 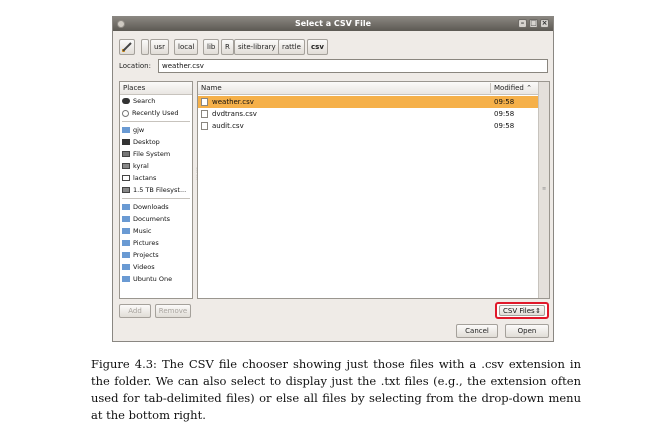 I want to click on places-item-downloads: Downloads, so click(x=156, y=207).